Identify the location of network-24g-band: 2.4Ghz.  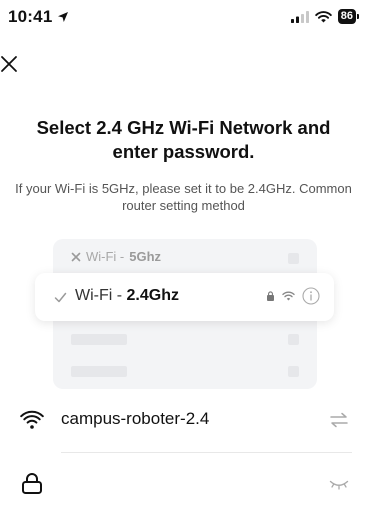
(152, 295).